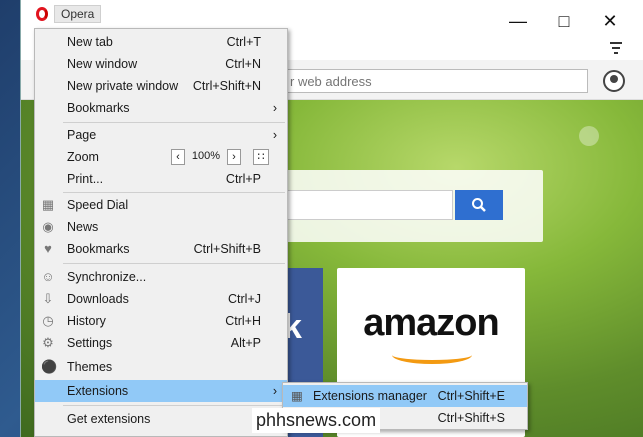 The width and height of the screenshot is (643, 437). I want to click on speed-dial-search-input, so click(368, 205).